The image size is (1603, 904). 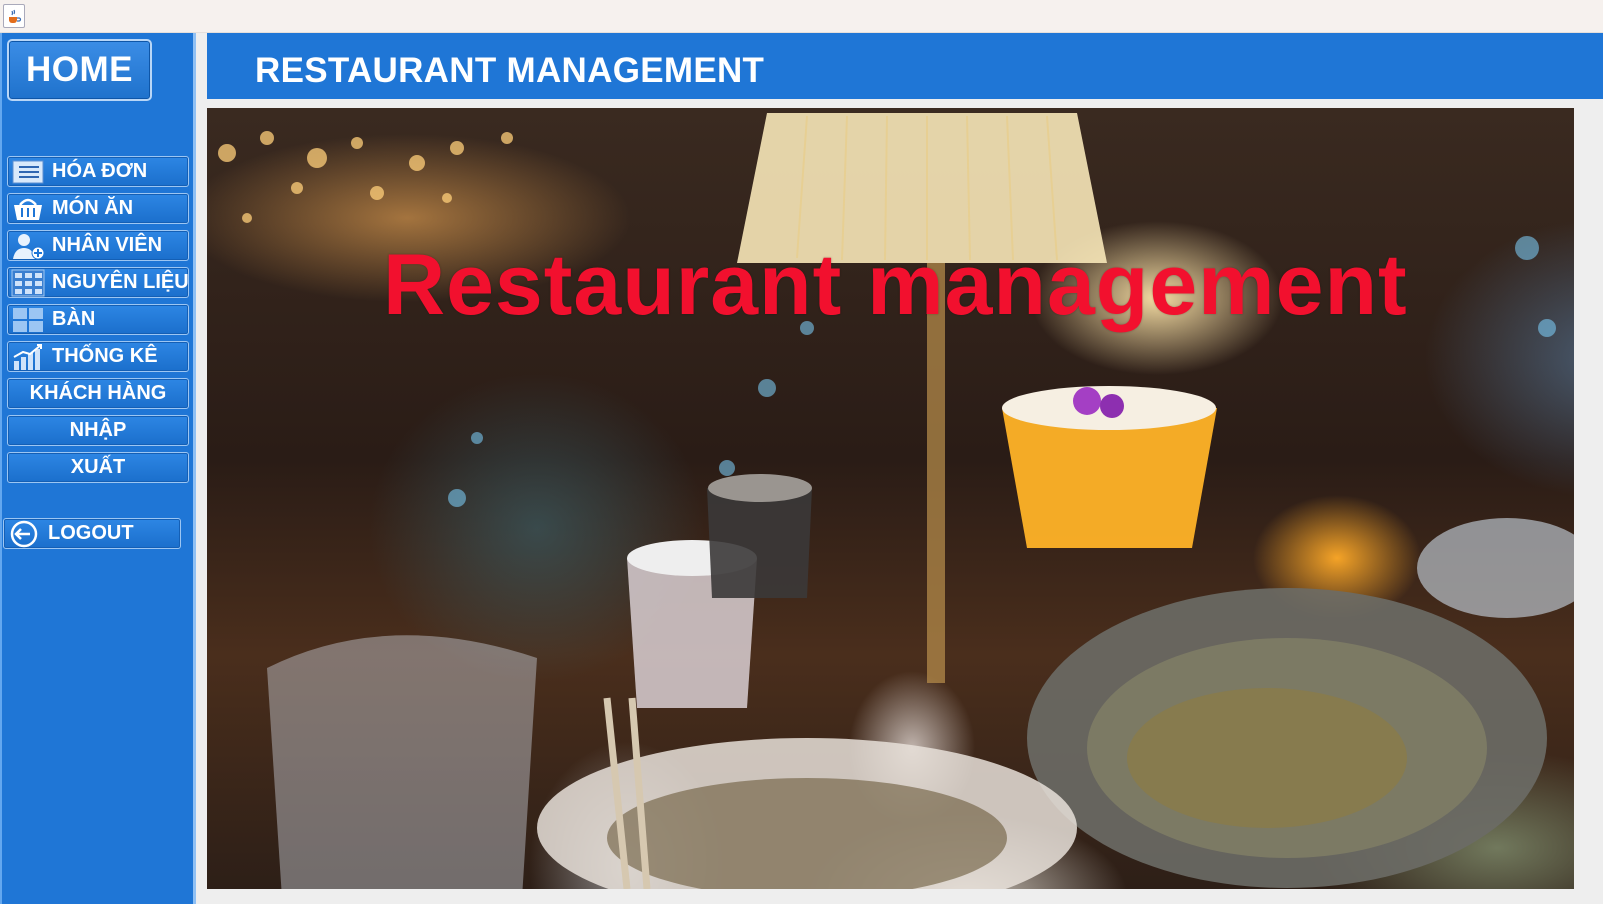 I want to click on logout-button: LOGOUT, so click(x=92, y=533).